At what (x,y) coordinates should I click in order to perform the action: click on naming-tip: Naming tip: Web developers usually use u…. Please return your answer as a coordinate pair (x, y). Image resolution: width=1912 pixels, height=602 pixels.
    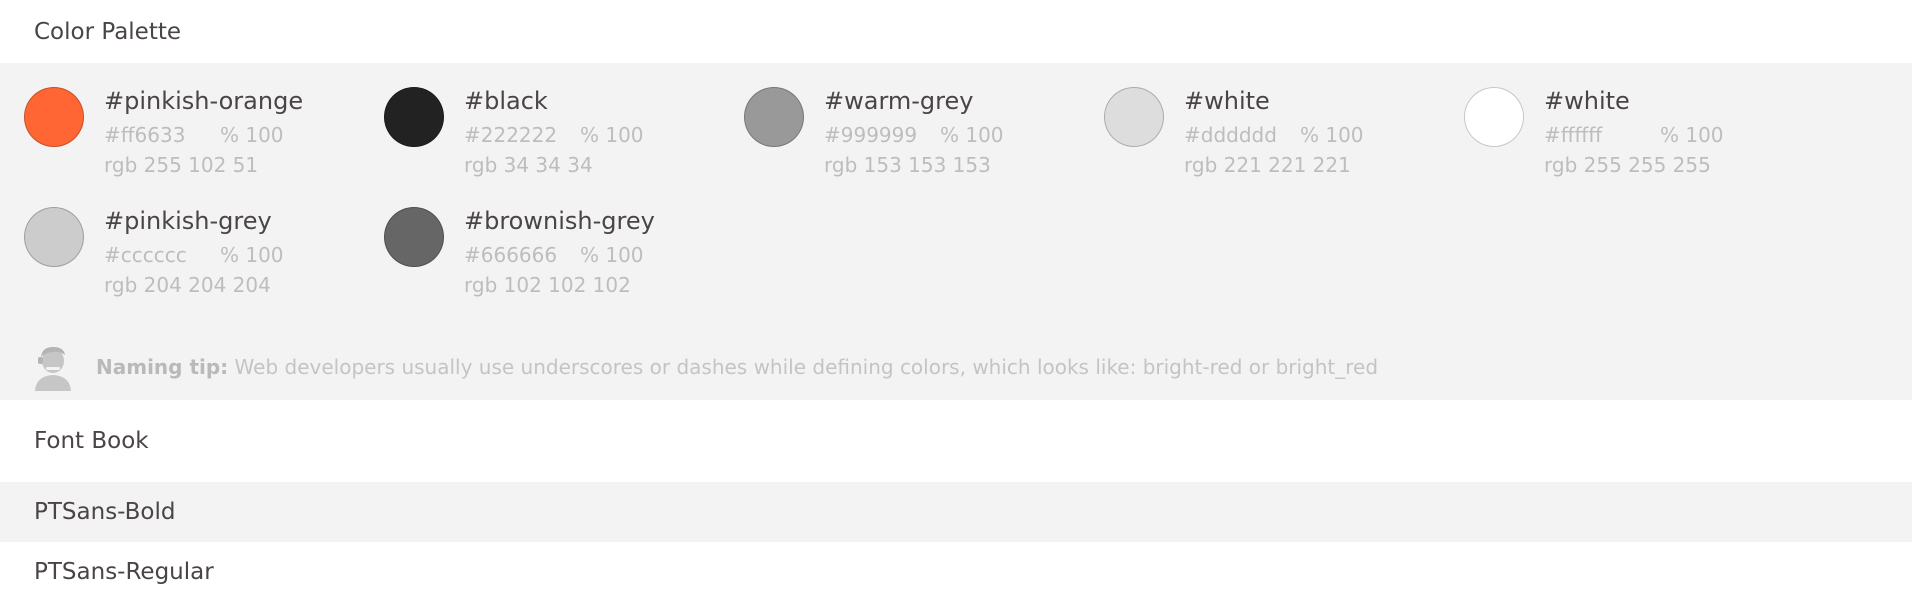
    Looking at the image, I should click on (705, 367).